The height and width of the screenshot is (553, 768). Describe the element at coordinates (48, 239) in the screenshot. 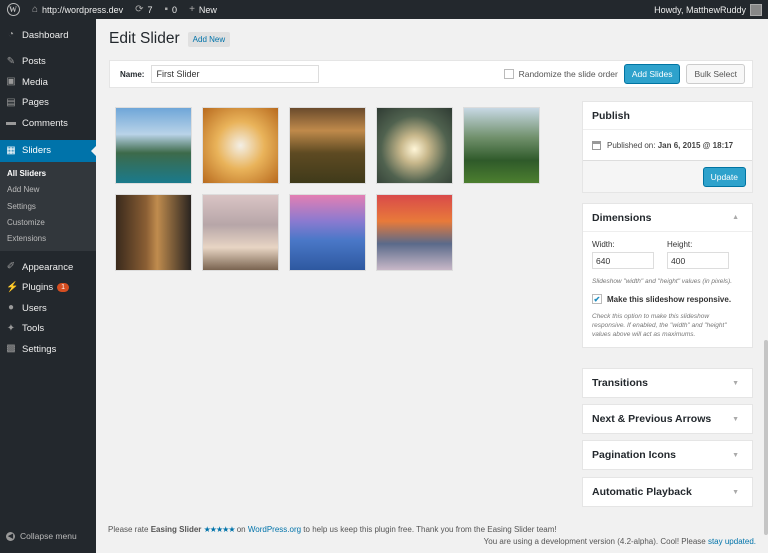

I see `submenu-extensions: Extensions` at that location.